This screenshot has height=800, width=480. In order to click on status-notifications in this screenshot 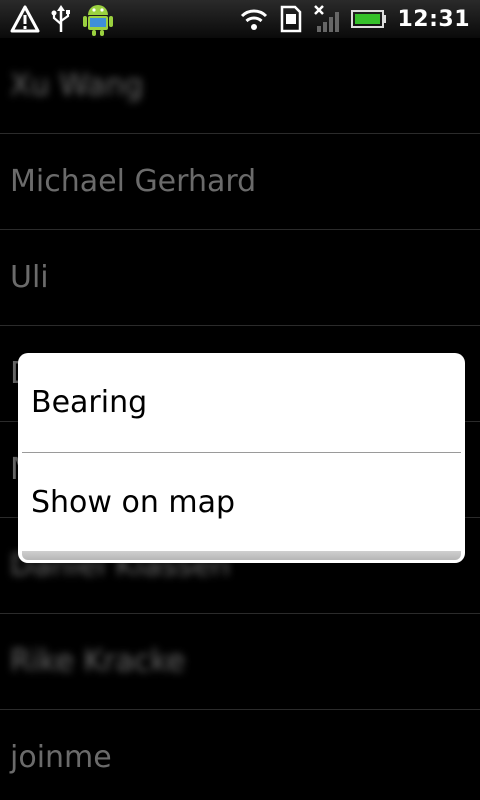, I will do `click(62, 19)`.